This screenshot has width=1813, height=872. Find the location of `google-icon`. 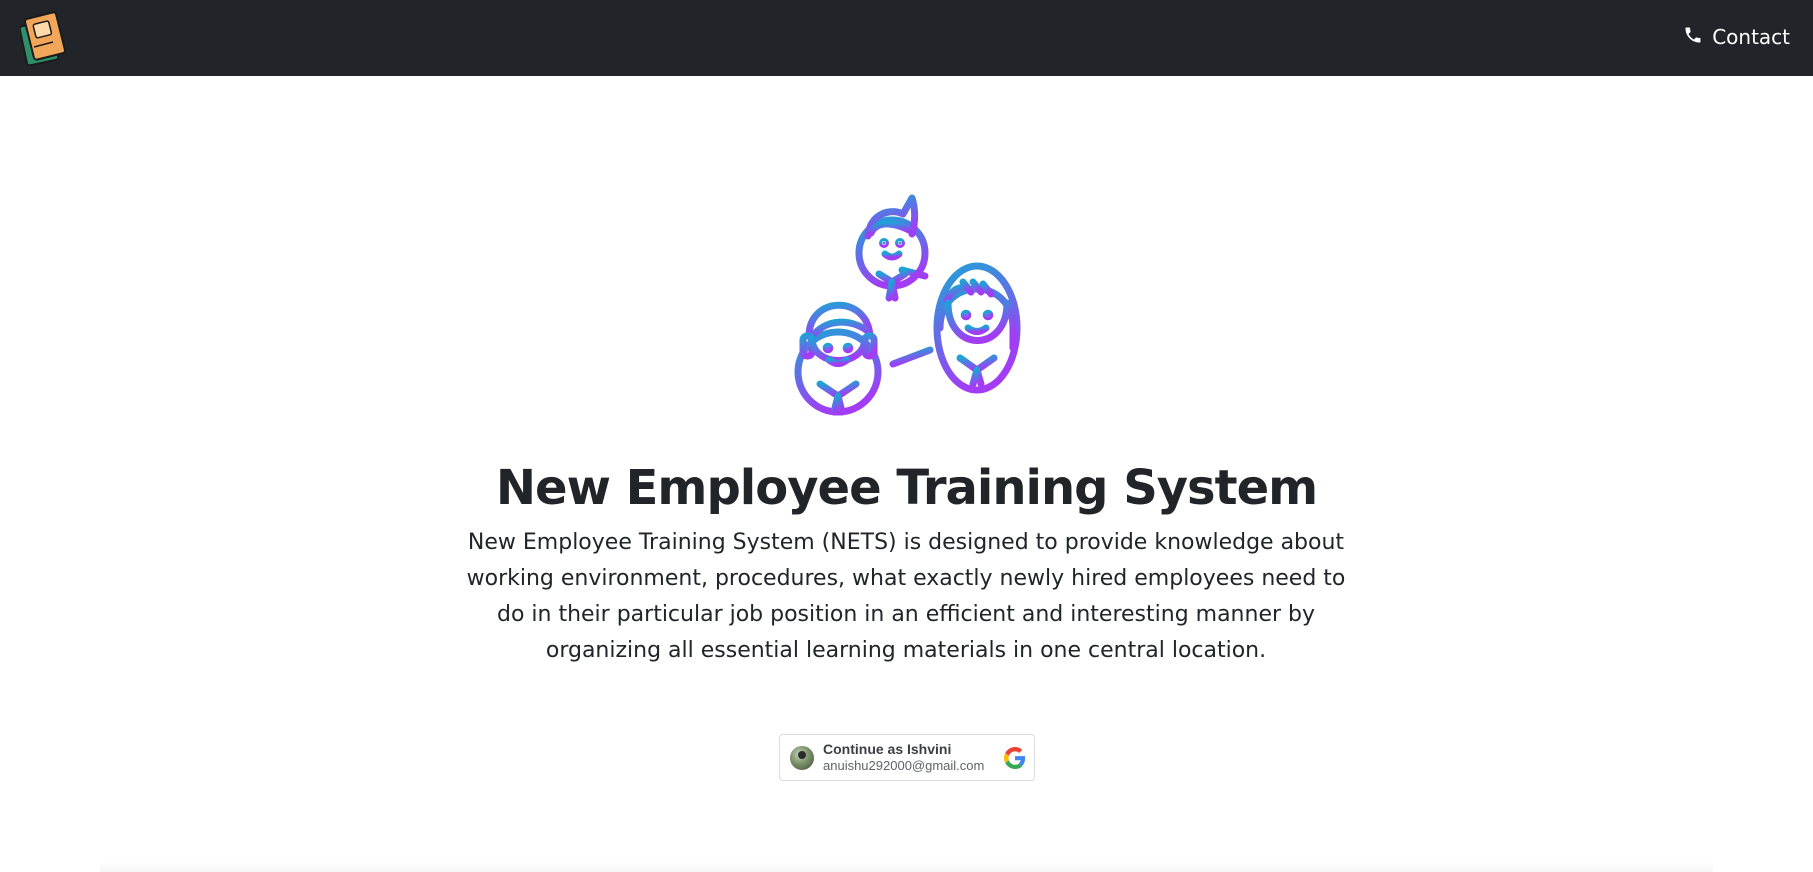

google-icon is located at coordinates (1015, 757).